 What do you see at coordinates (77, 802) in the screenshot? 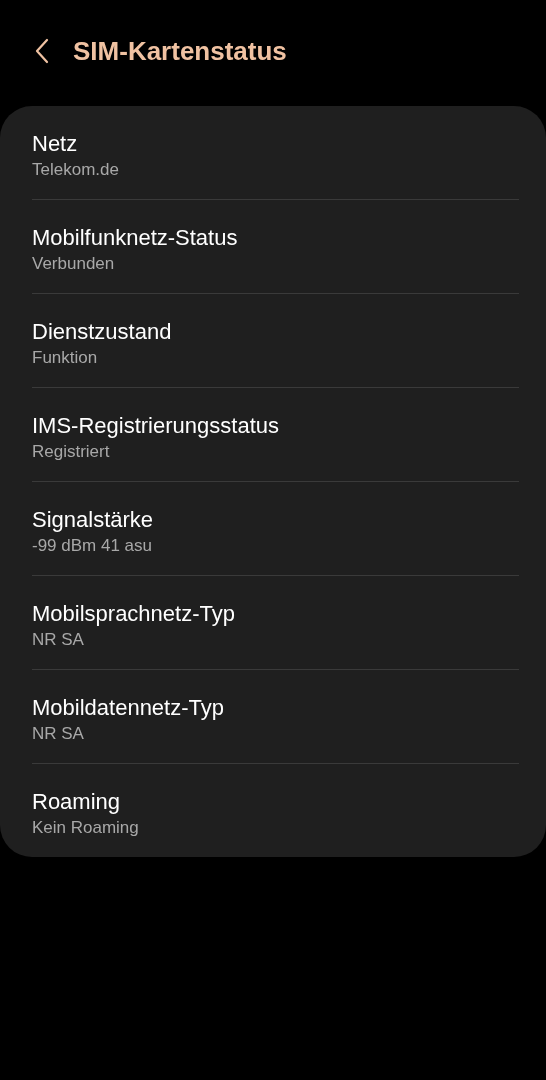
I see `item-title: Roaming` at bounding box center [77, 802].